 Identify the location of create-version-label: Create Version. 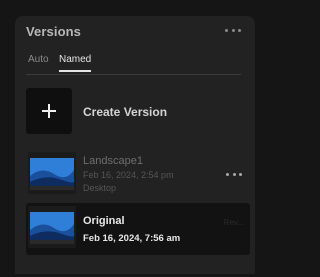
(125, 112).